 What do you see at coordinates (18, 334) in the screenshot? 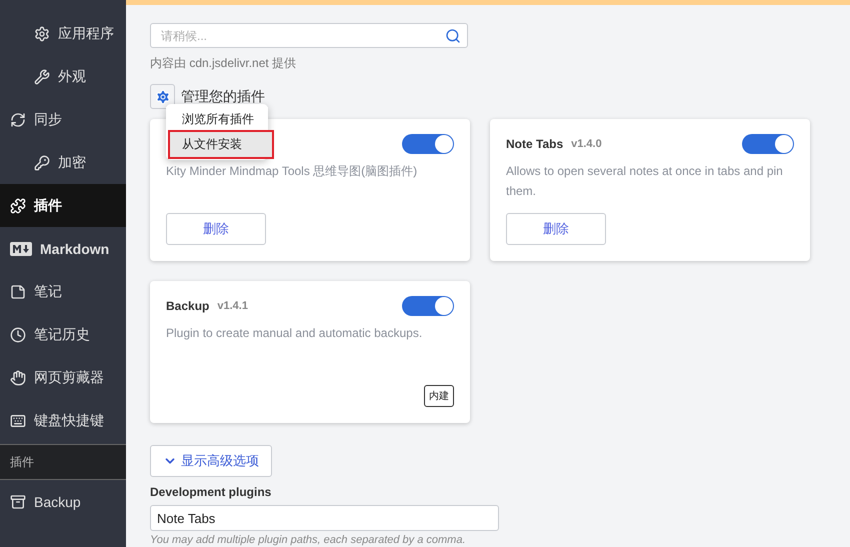
I see `clock-icon` at bounding box center [18, 334].